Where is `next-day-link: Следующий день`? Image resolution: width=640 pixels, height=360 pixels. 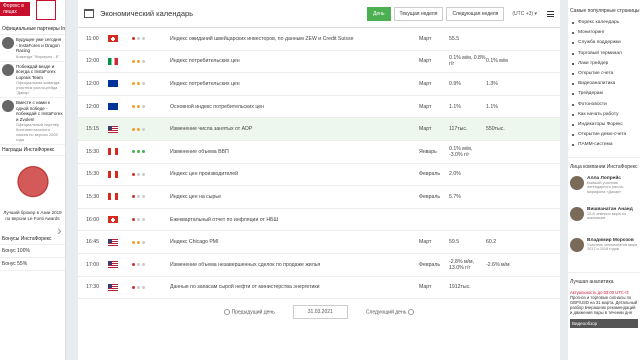
next-day-link: Следующий день is located at coordinates (391, 311).